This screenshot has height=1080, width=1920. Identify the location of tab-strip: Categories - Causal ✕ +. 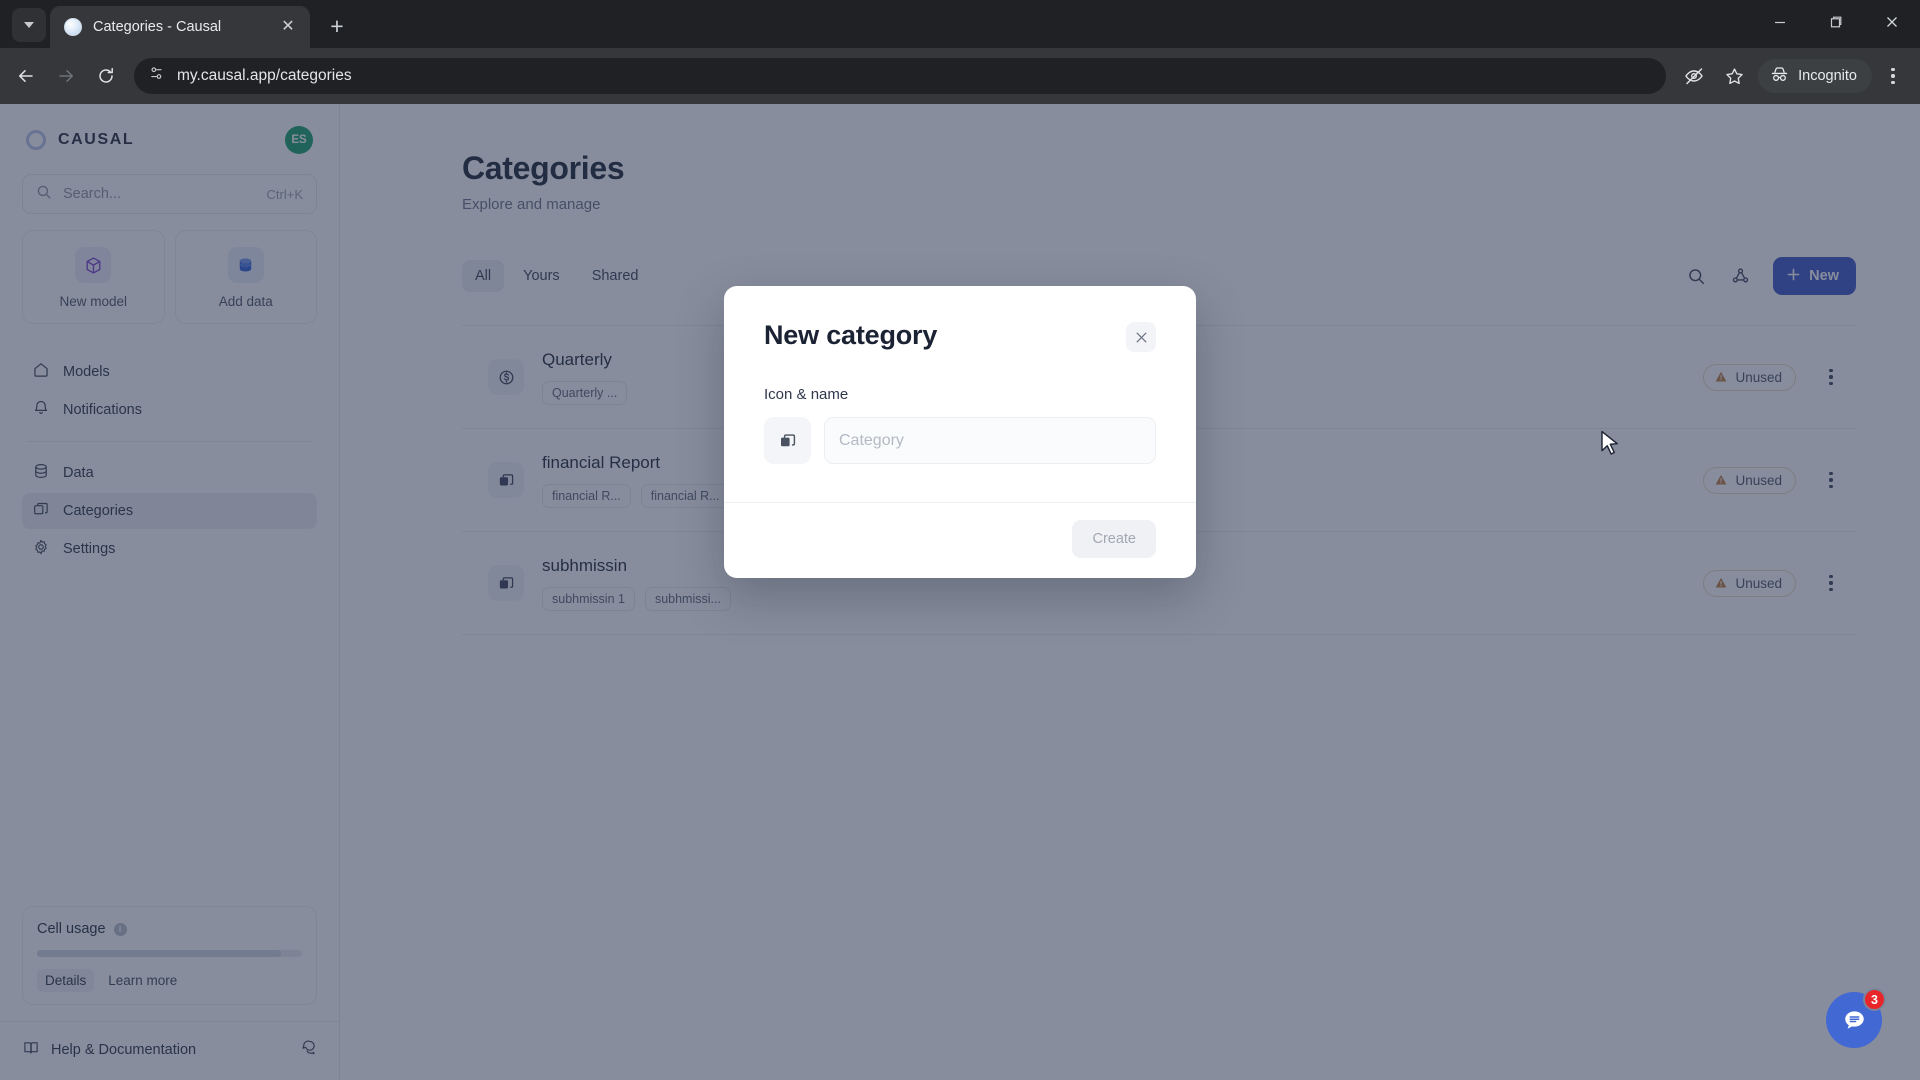
(960, 24).